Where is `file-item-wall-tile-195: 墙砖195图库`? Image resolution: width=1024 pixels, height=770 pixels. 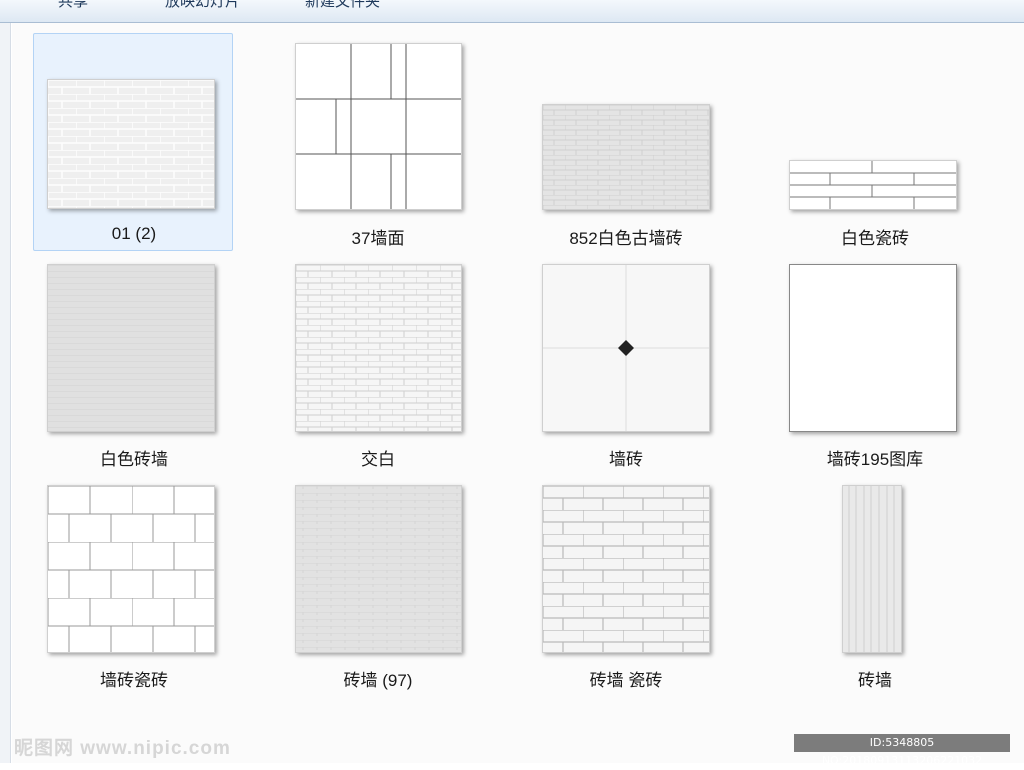 file-item-wall-tile-195: 墙砖195图库 is located at coordinates (874, 363).